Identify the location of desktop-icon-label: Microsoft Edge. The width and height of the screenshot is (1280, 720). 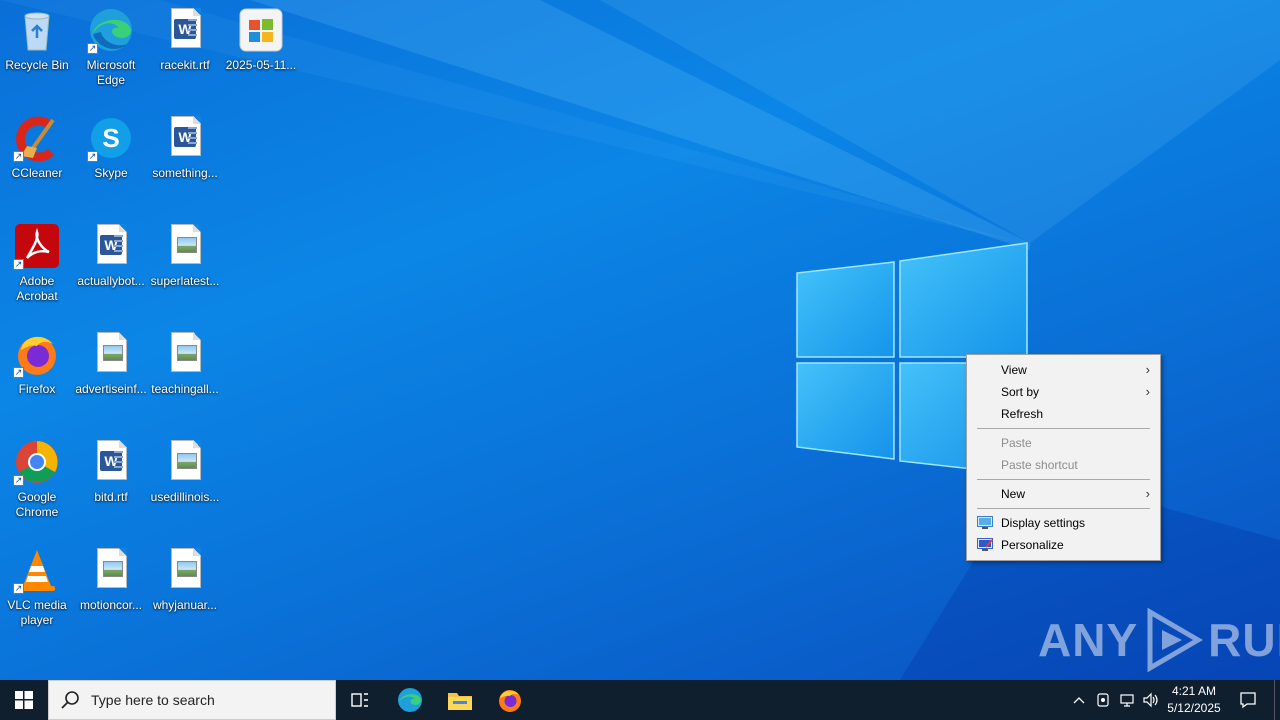
(111, 72).